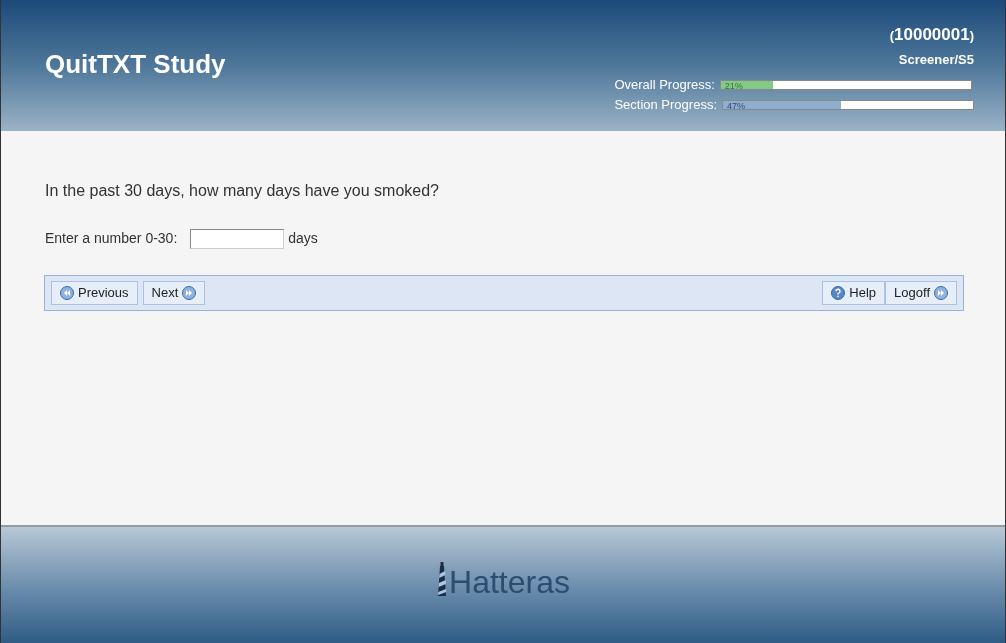  I want to click on nav-button: Help, so click(854, 293).